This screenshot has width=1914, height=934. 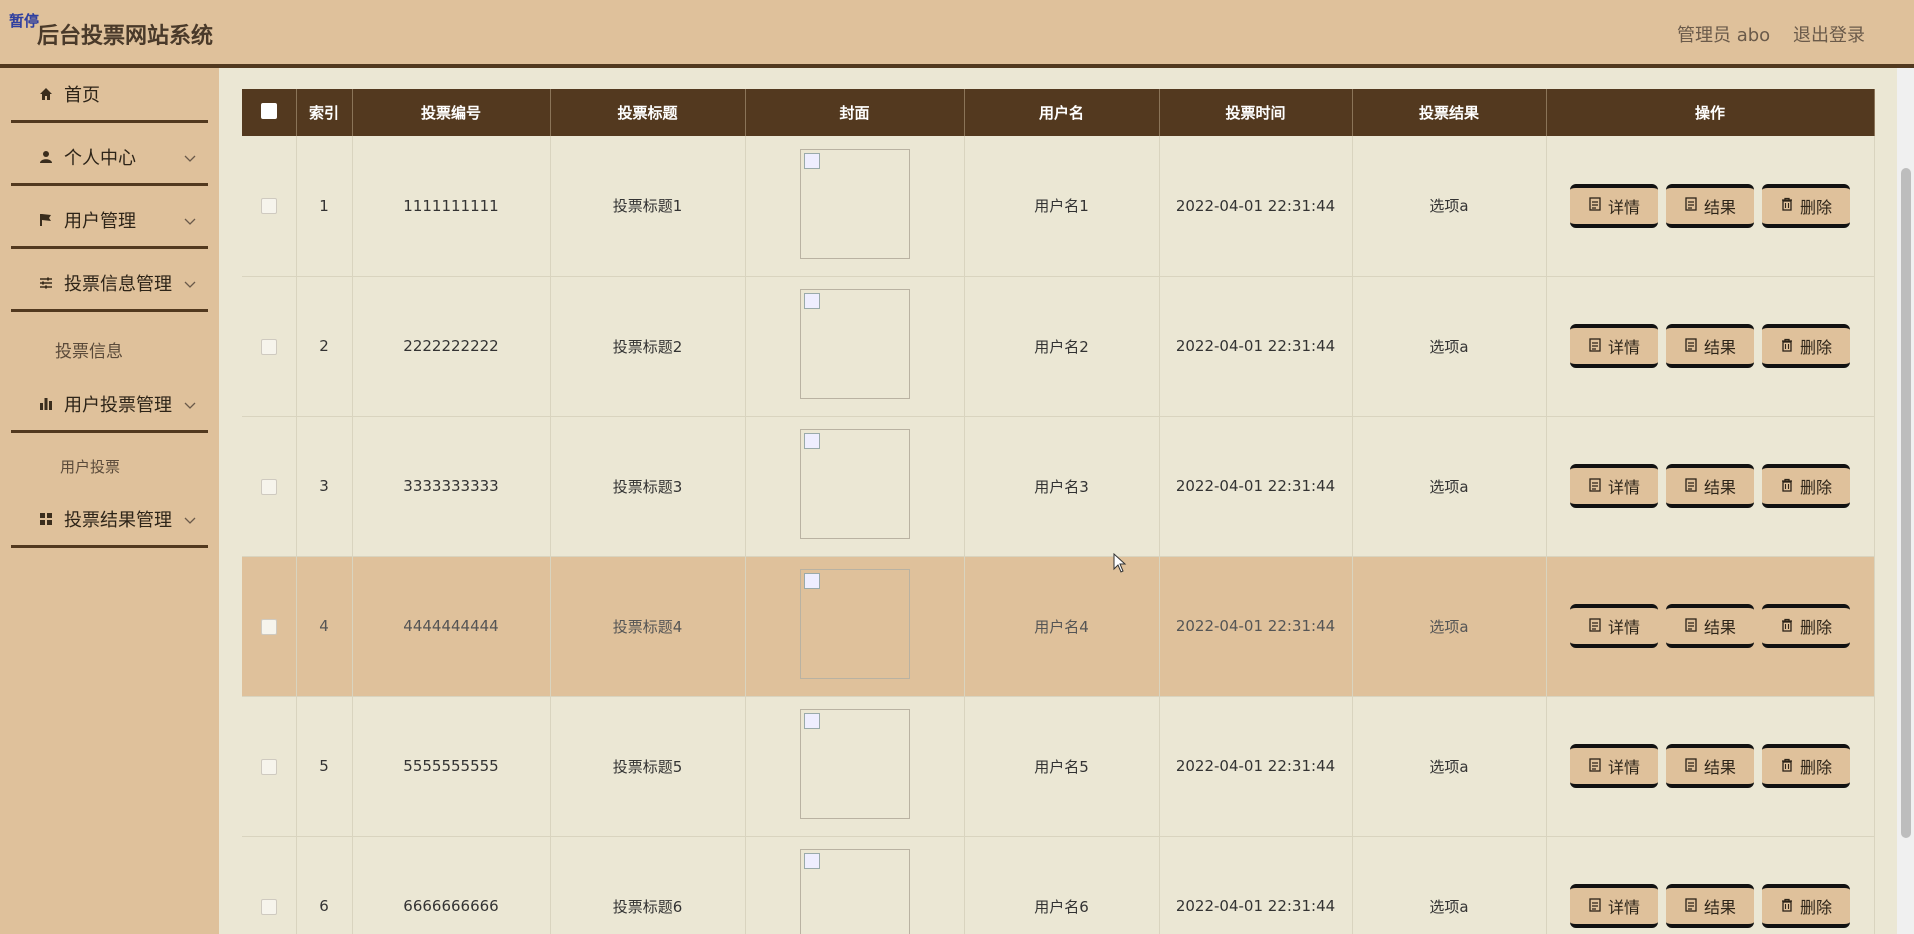 I want to click on sidebar-item-vote-info-management: 投票信息管理, so click(x=109, y=284).